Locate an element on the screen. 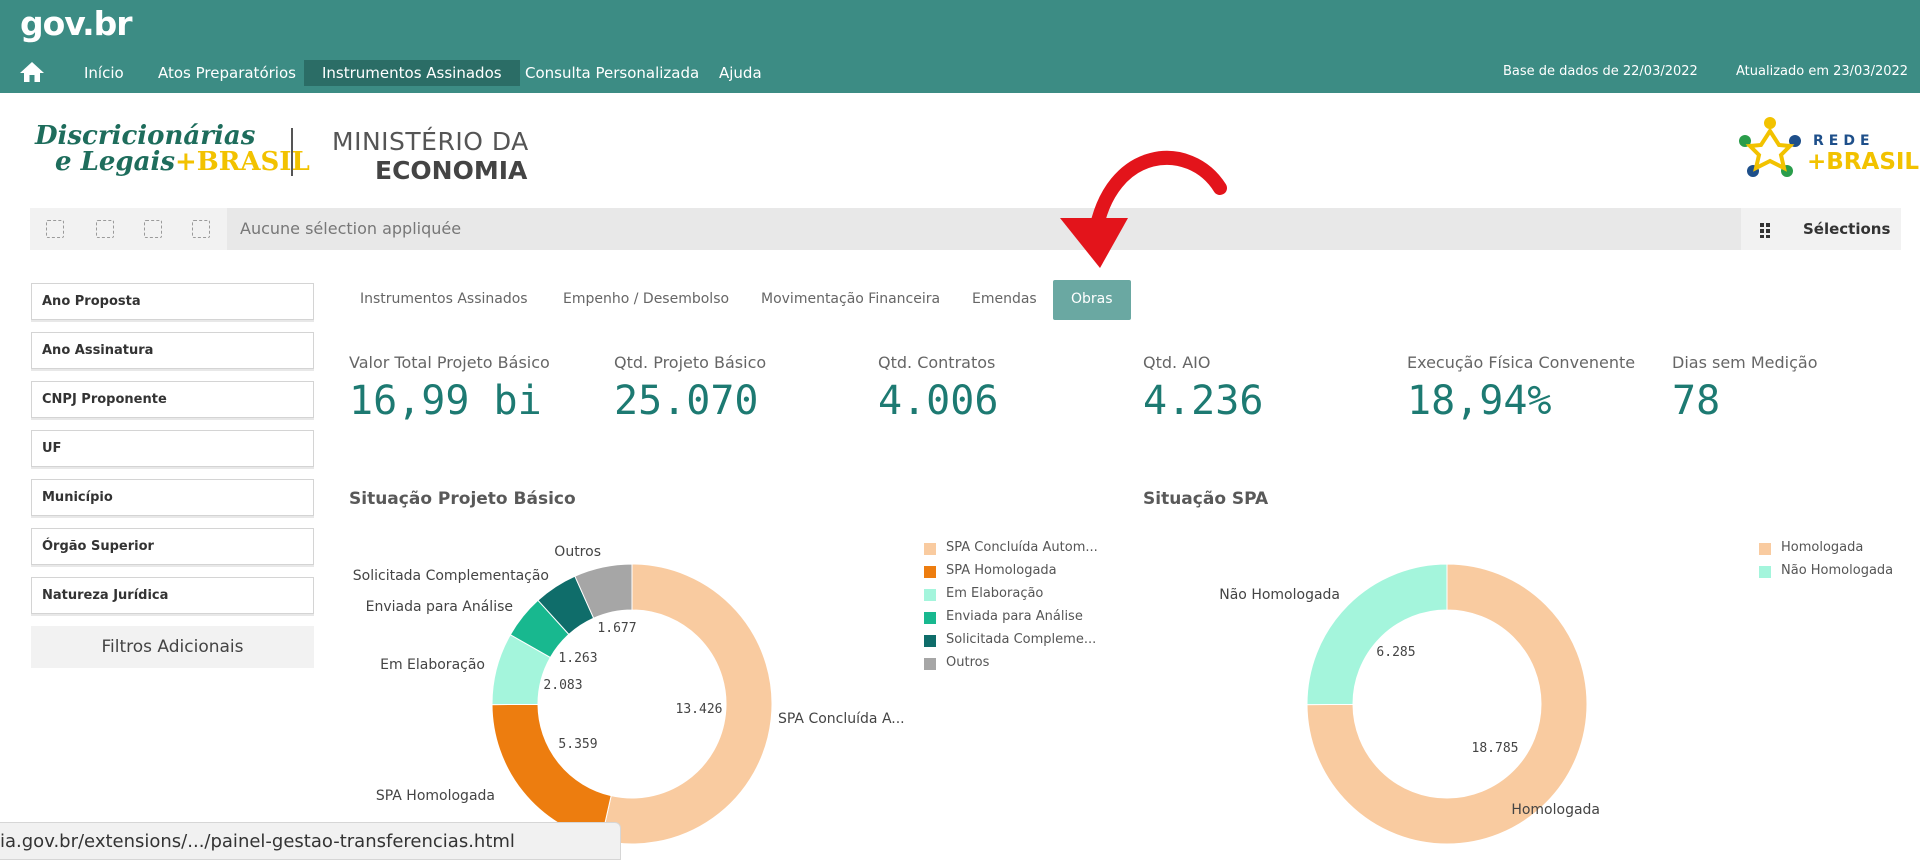  filter-uf: UF is located at coordinates (172, 448).